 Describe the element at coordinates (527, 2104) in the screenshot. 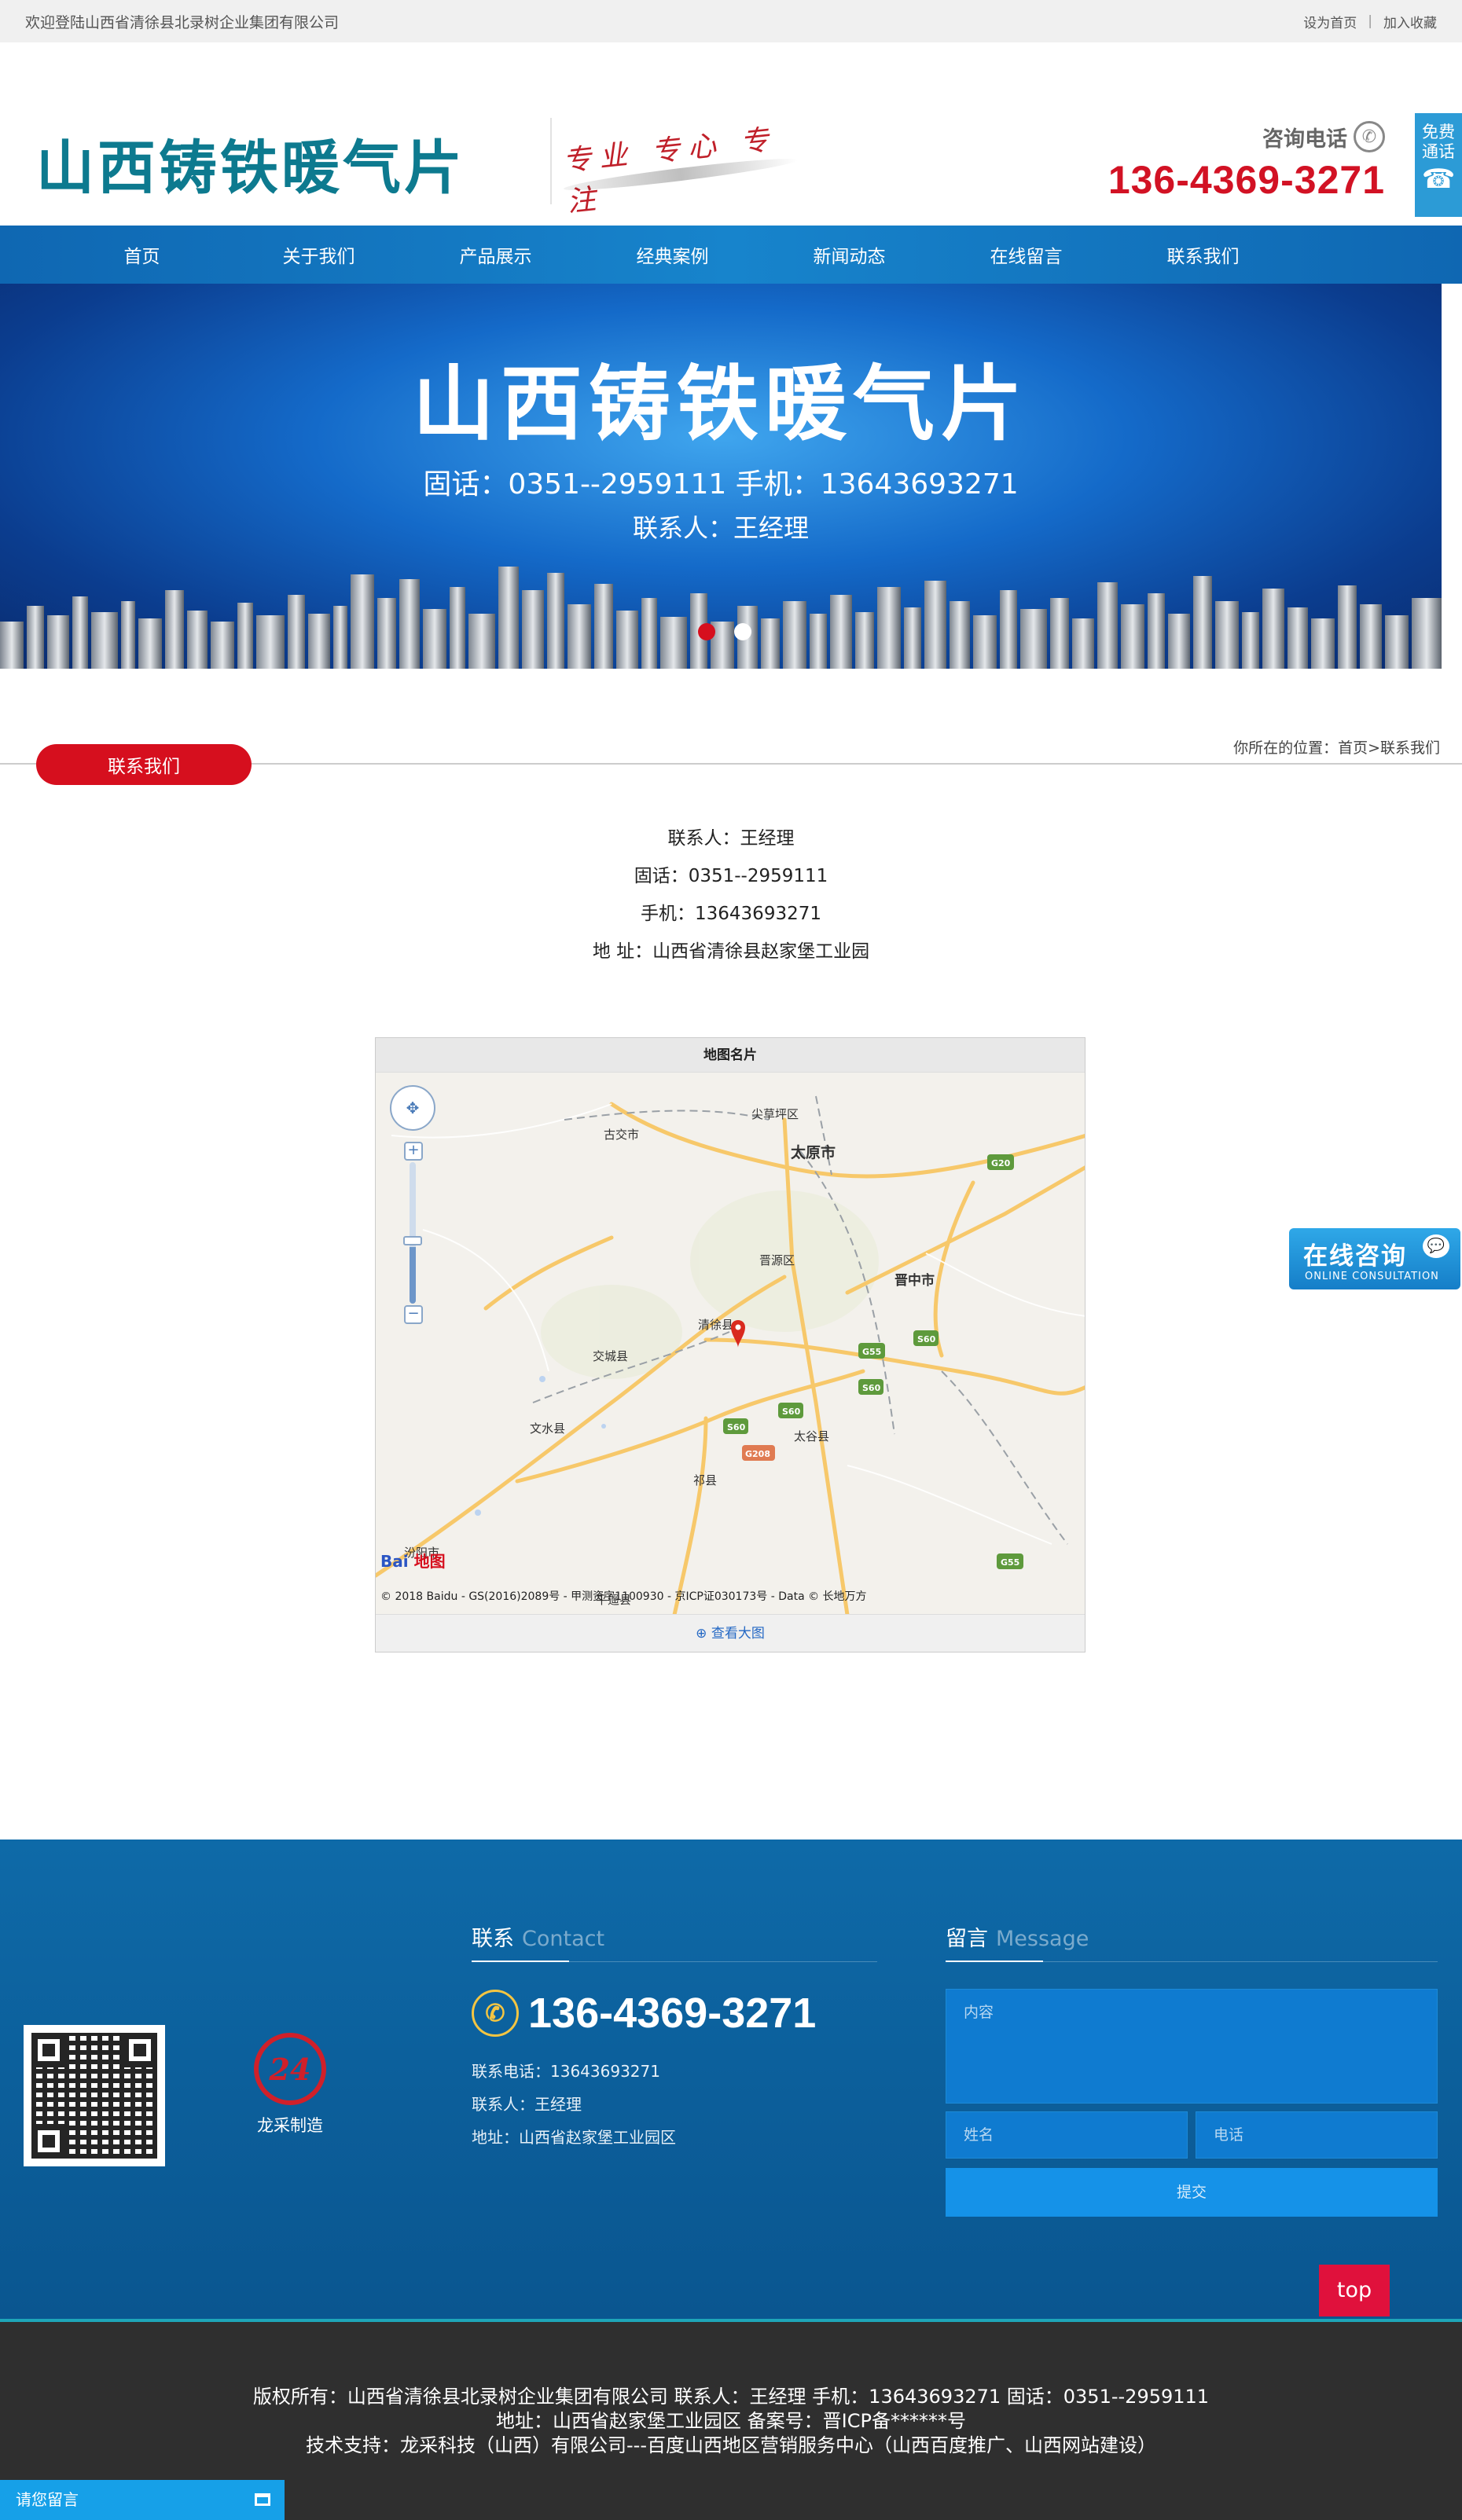

I see `footer-person-line: 联系人：王经理` at that location.